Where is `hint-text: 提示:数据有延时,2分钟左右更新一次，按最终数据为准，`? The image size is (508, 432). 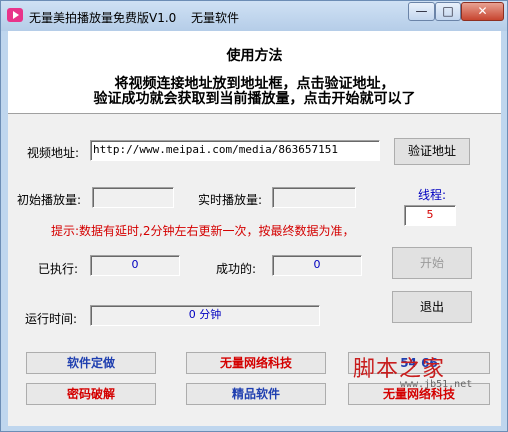
hint-text: 提示:数据有延时,2分钟左右更新一次，按最终数据为准， is located at coordinates (203, 231).